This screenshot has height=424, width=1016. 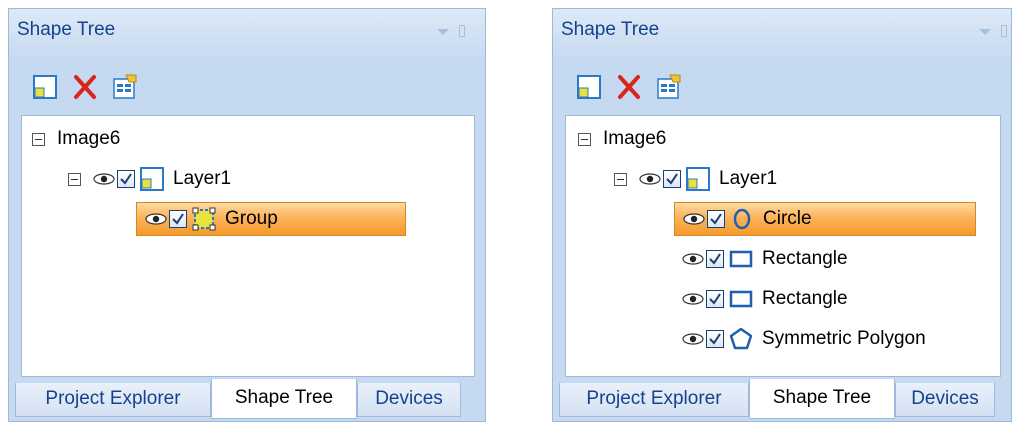 What do you see at coordinates (204, 219) in the screenshot?
I see `group-icon` at bounding box center [204, 219].